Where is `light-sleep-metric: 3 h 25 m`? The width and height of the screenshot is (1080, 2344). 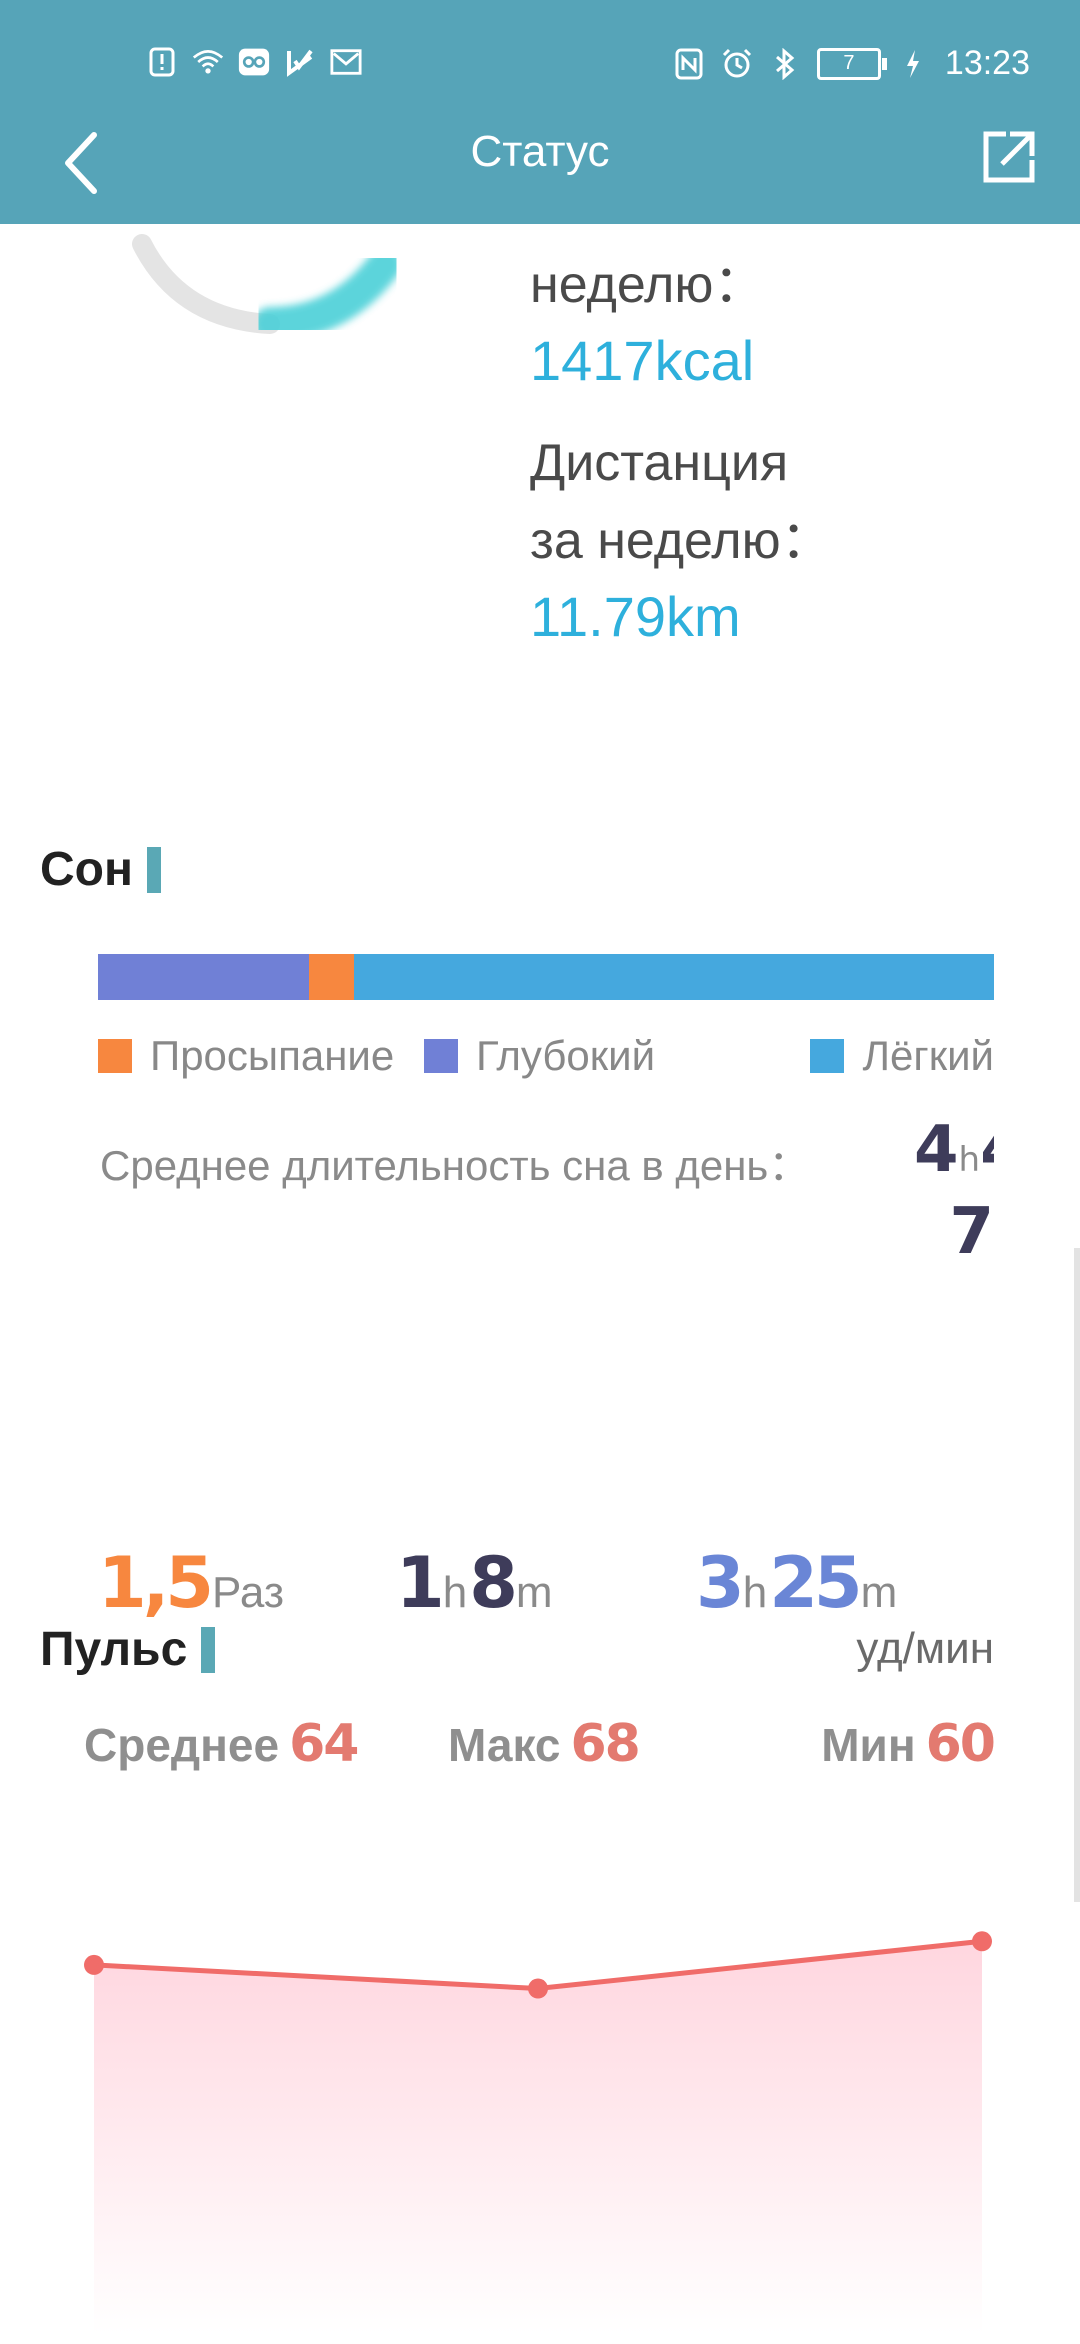
light-sleep-metric: 3 h 25 m is located at coordinates (797, 1583).